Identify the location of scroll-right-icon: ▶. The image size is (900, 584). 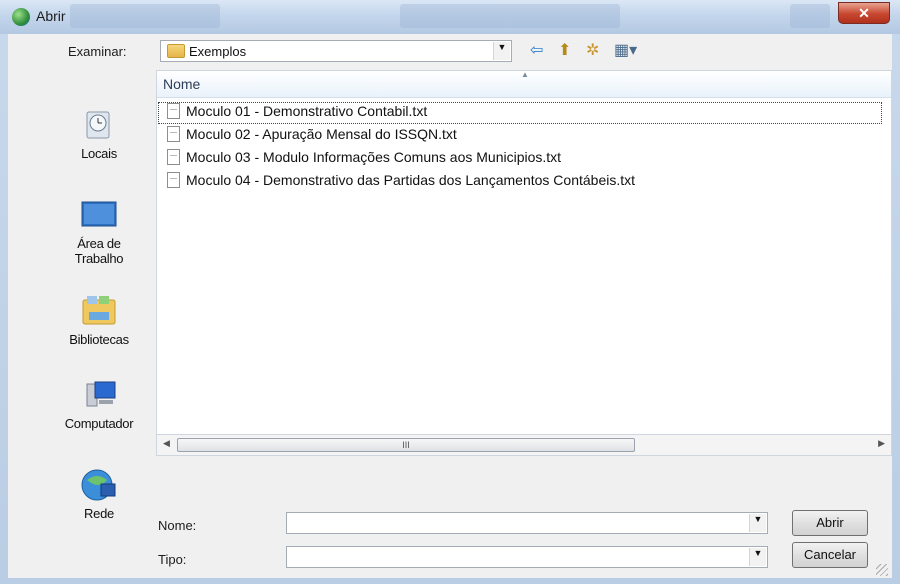
(881, 443).